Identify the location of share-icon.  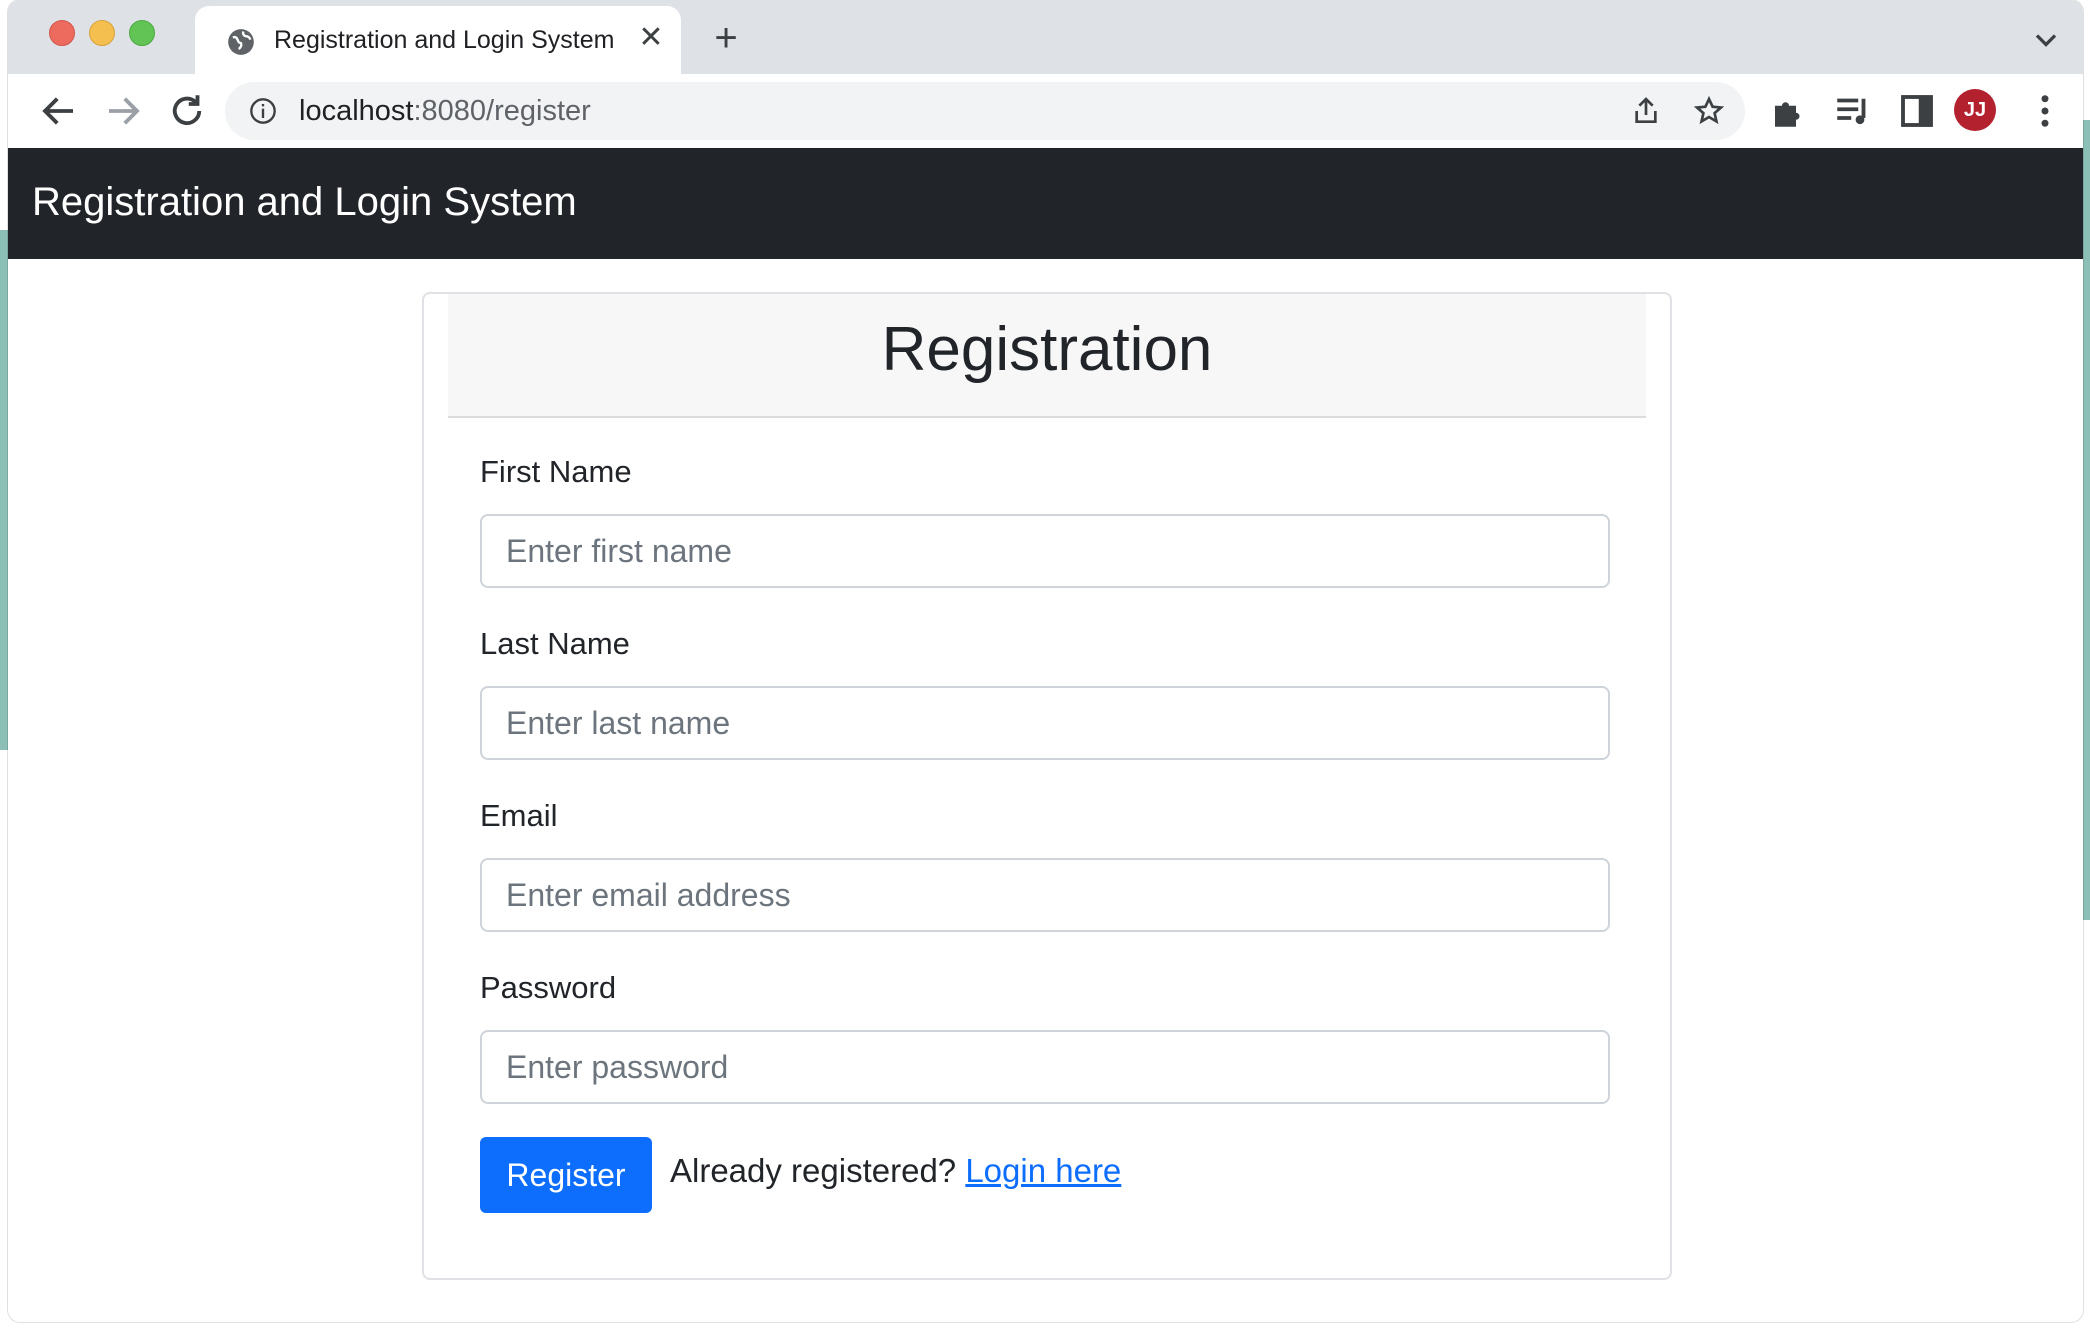
(1646, 111).